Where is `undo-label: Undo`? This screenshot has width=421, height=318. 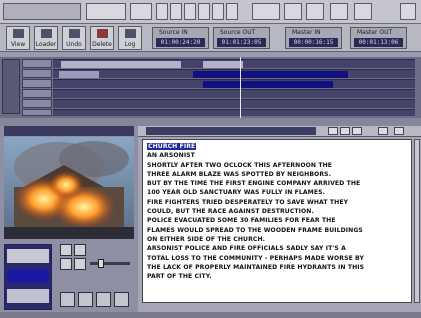
undo-label: Undo is located at coordinates (74, 44).